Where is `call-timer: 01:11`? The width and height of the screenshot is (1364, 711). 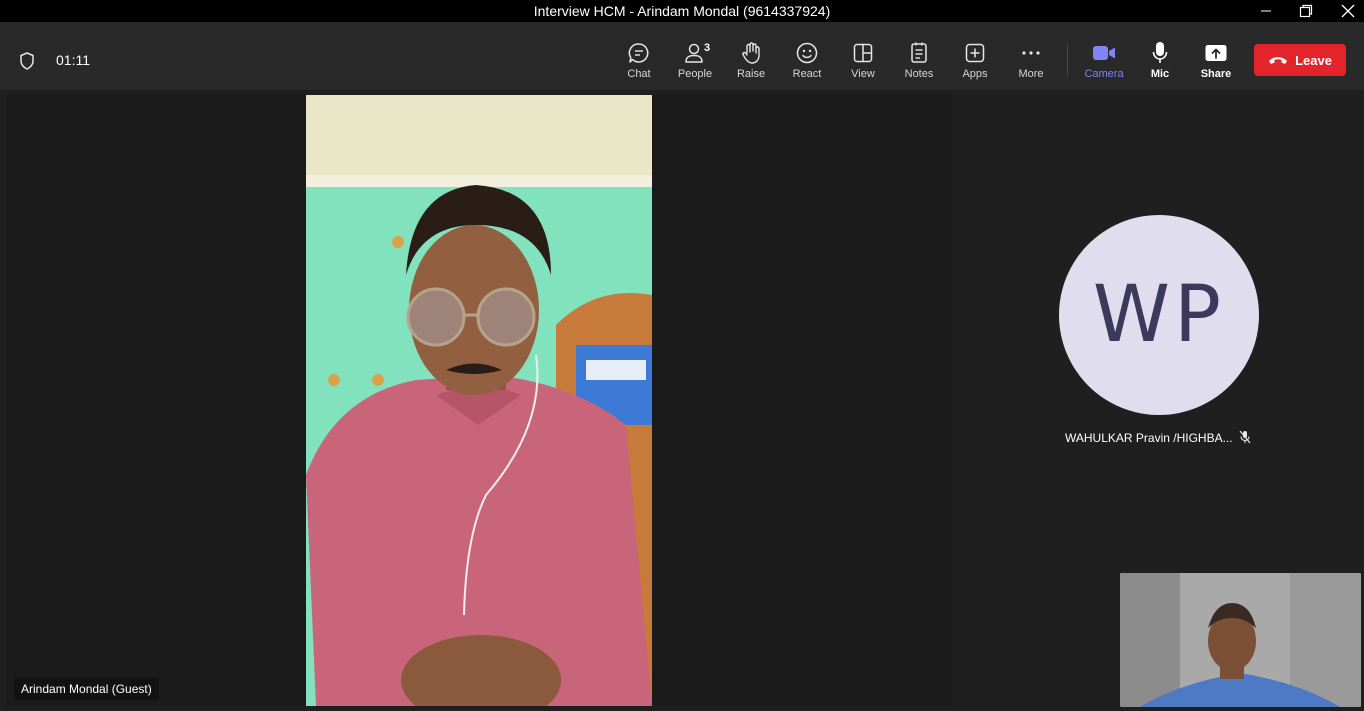
call-timer: 01:11 is located at coordinates (73, 60).